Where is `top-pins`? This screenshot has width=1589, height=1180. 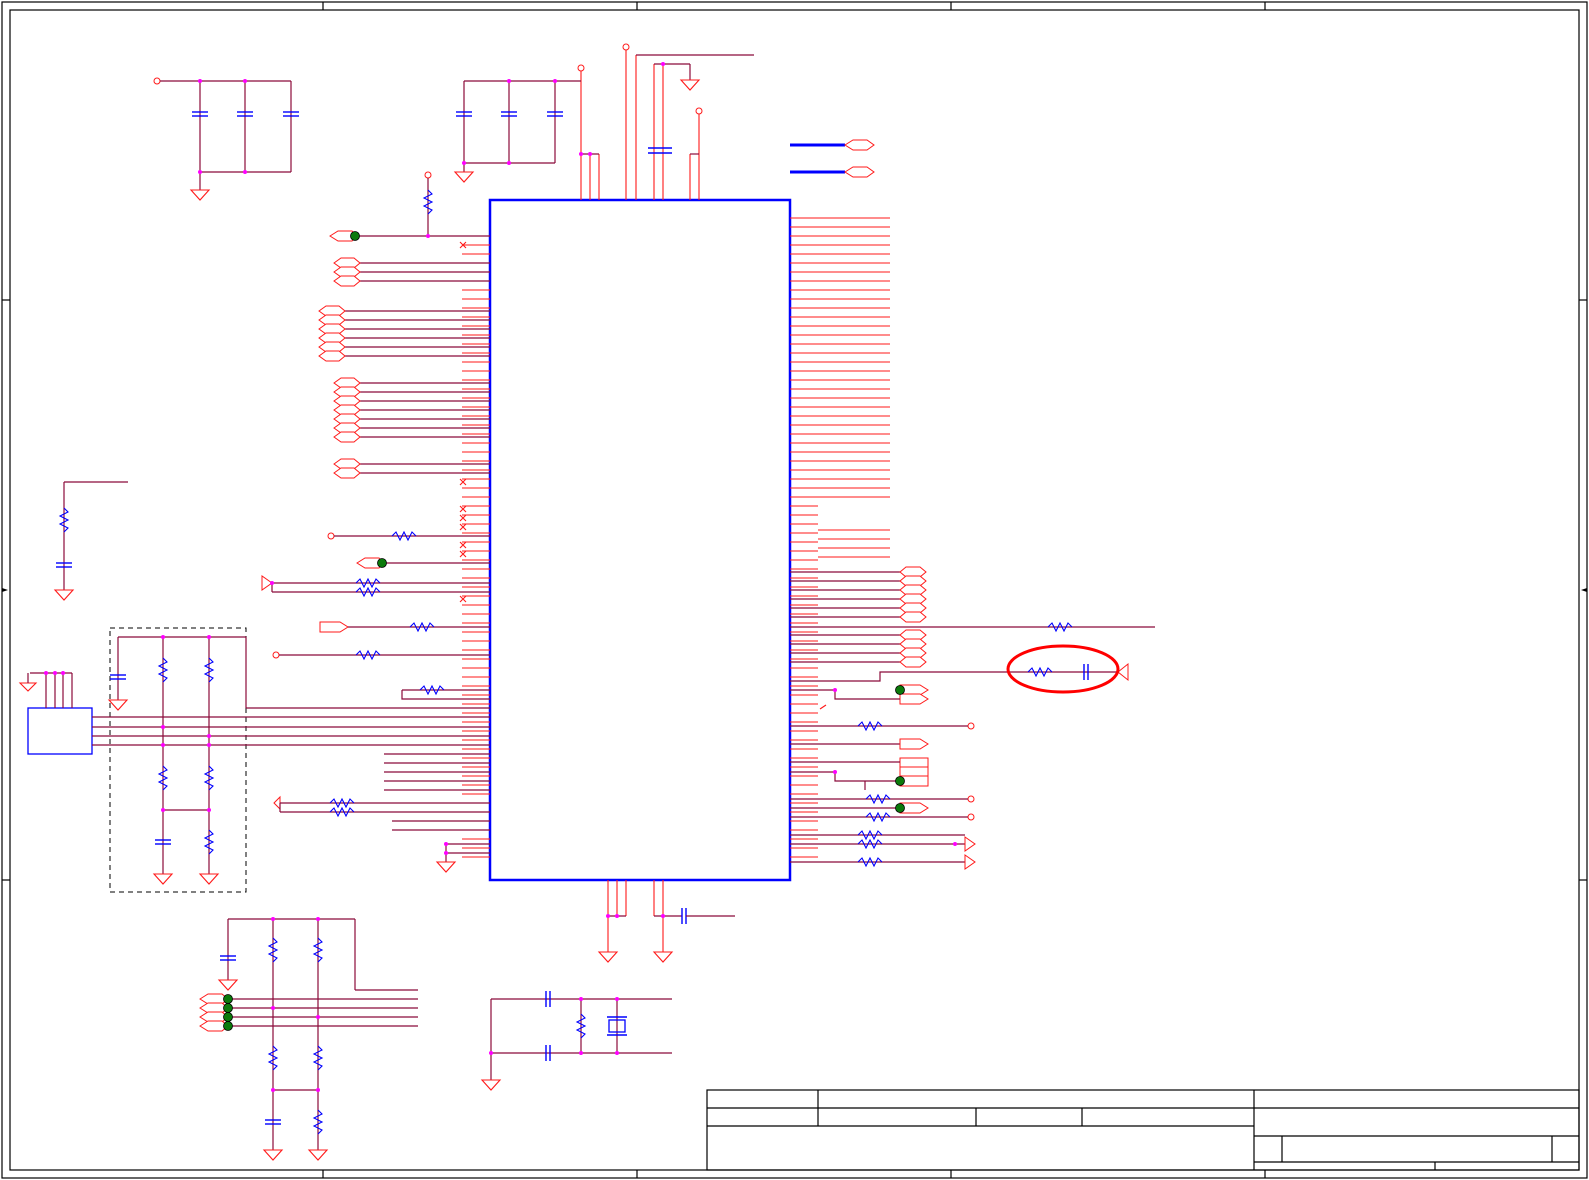 top-pins is located at coordinates (665, 121).